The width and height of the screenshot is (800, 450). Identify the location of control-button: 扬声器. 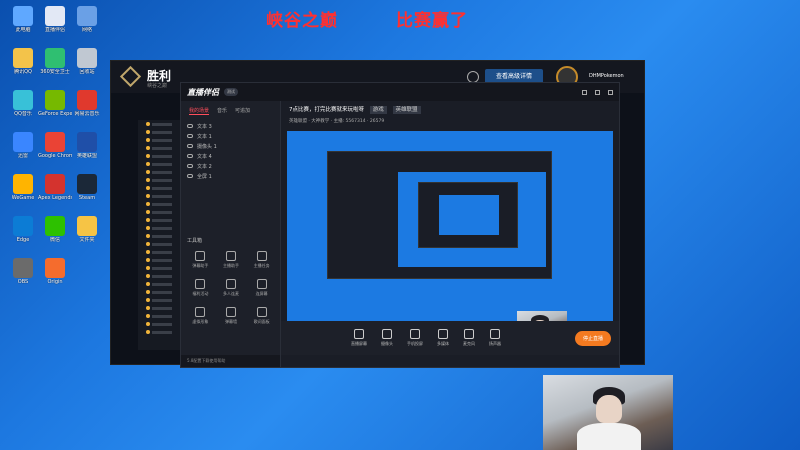
(495, 338).